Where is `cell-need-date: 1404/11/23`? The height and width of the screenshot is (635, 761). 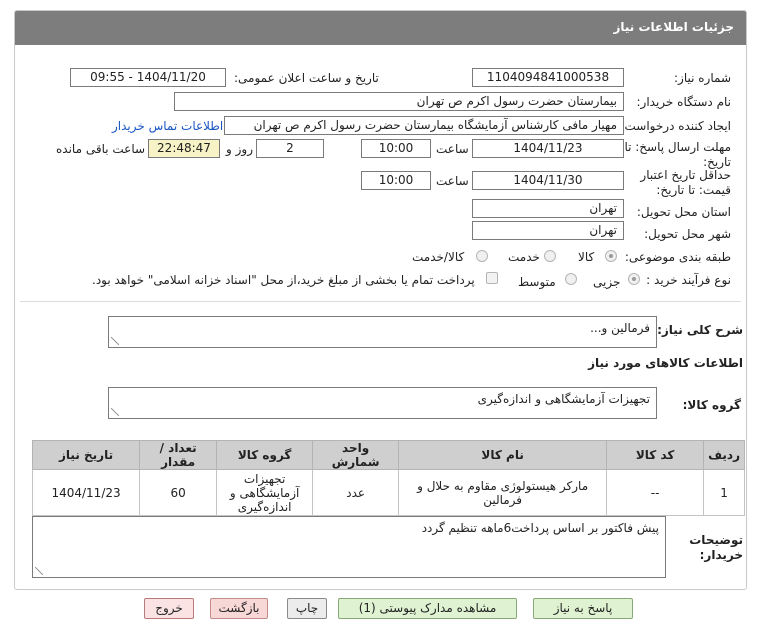
cell-need-date: 1404/11/23 is located at coordinates (86, 492).